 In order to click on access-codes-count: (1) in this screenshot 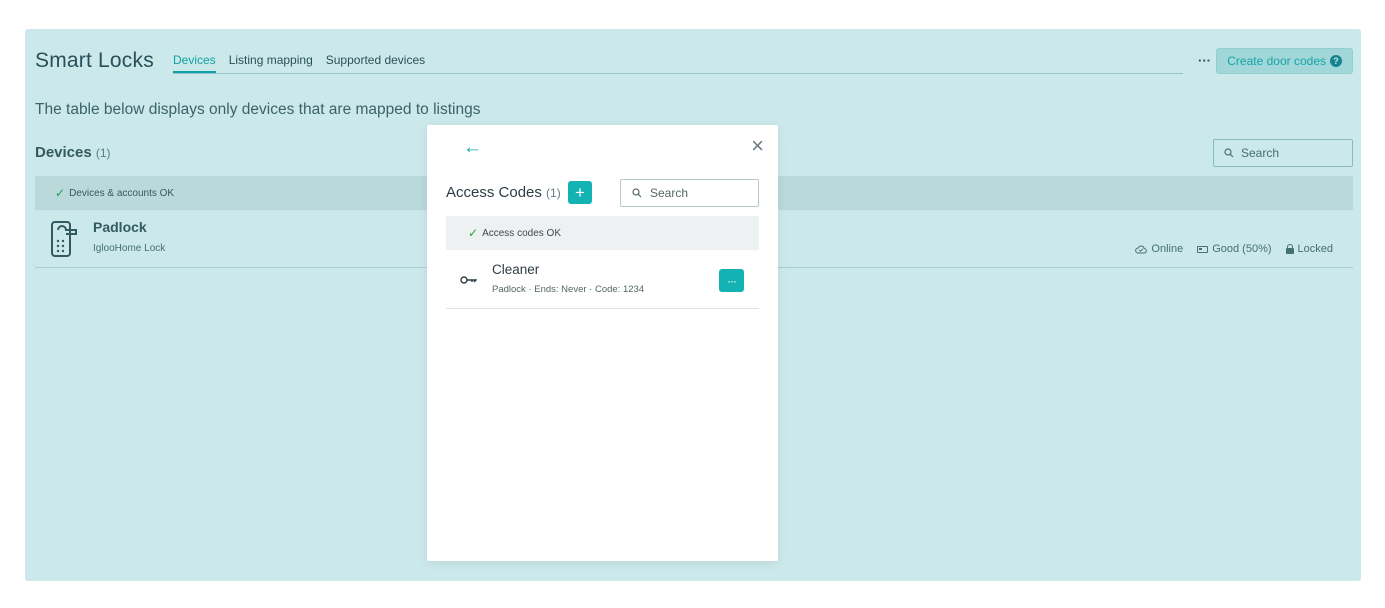, I will do `click(553, 193)`.